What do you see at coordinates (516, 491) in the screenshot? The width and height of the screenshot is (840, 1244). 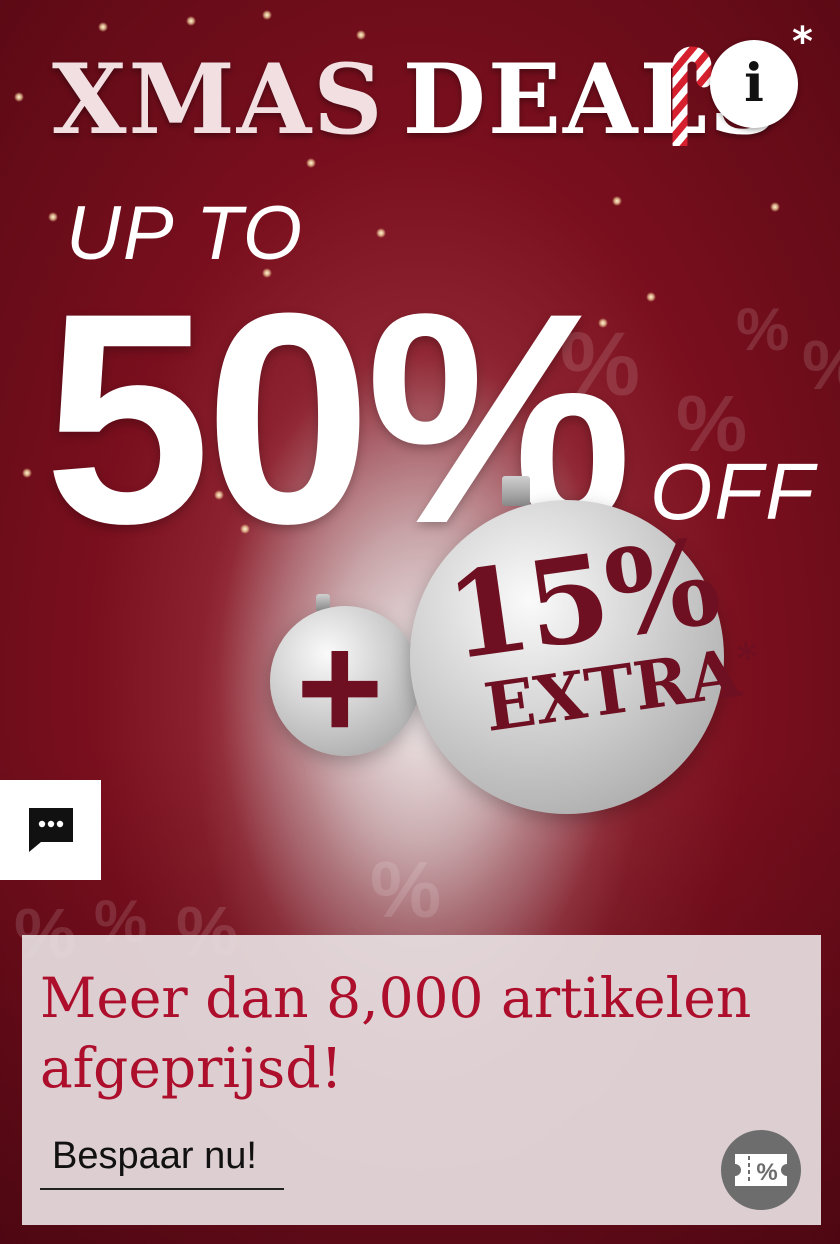 I see `ornament-cap` at bounding box center [516, 491].